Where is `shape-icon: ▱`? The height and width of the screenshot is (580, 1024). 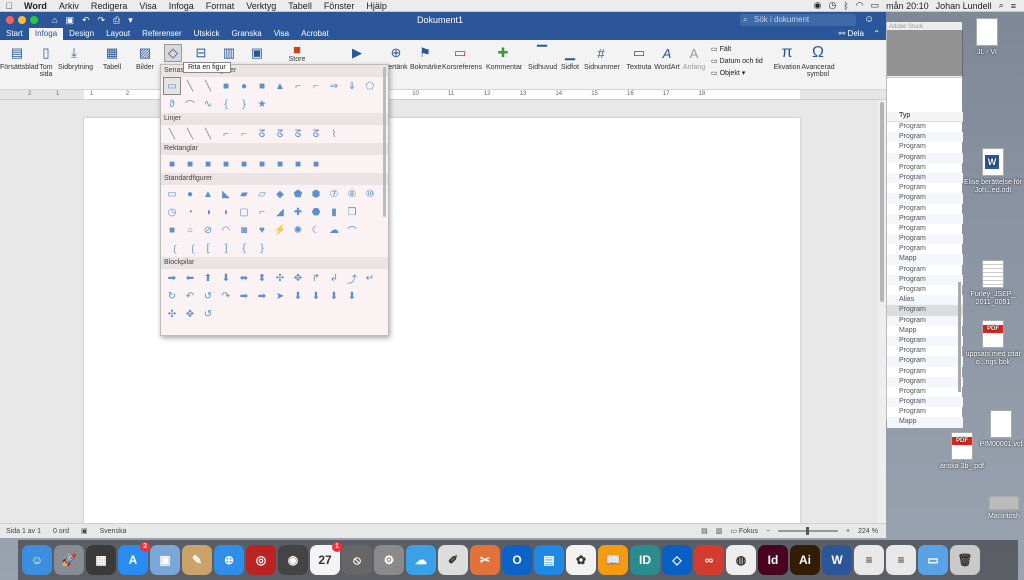 shape-icon: ▱ is located at coordinates (262, 194).